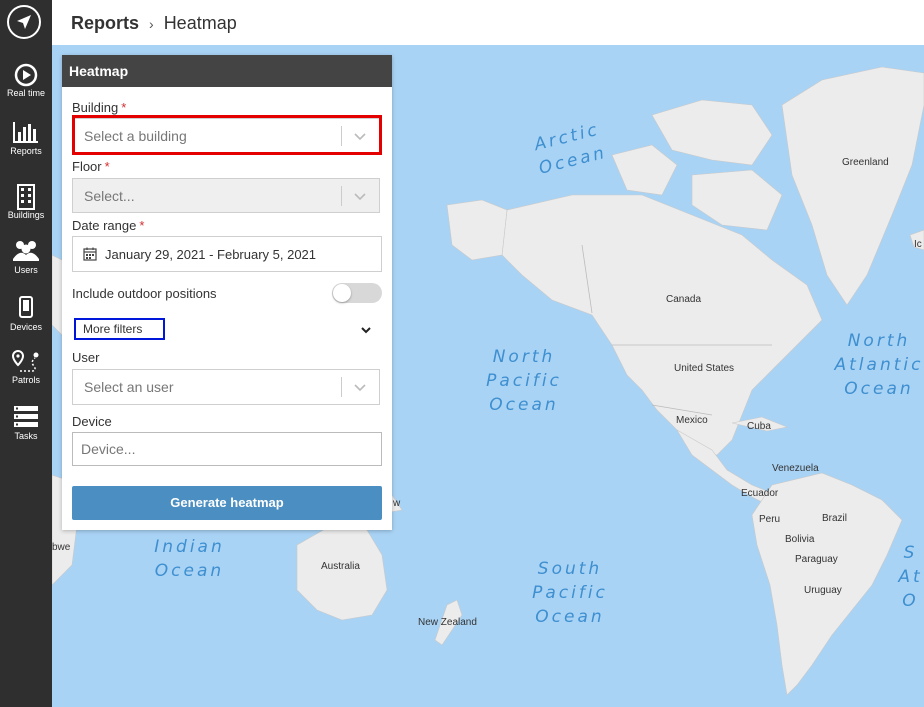  Describe the element at coordinates (340, 566) in the screenshot. I see `country-label-australia: Australia` at that location.